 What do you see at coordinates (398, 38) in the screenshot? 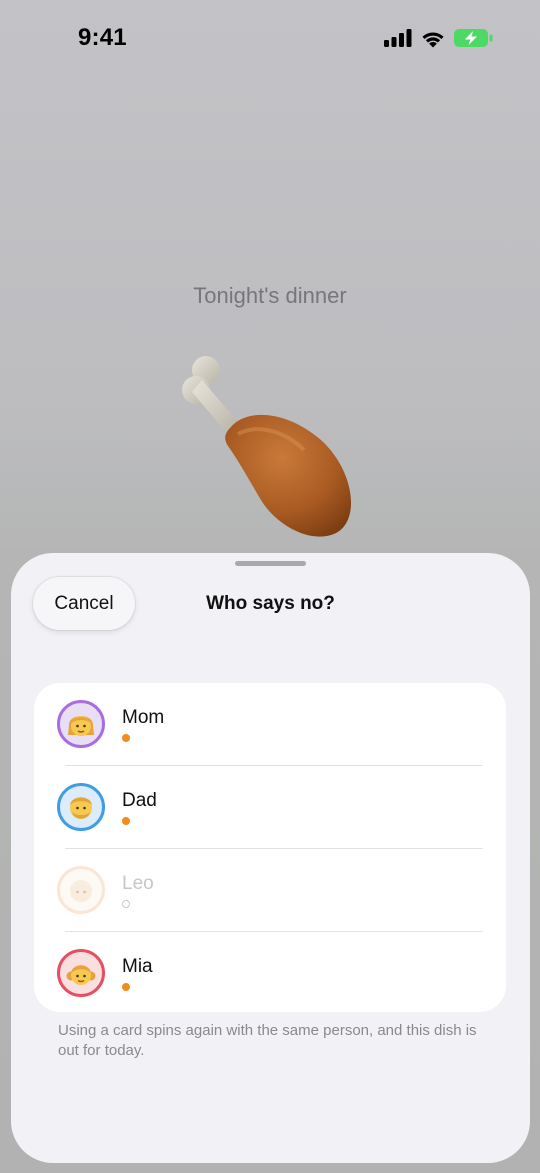
I see `cellular-signal-icon` at bounding box center [398, 38].